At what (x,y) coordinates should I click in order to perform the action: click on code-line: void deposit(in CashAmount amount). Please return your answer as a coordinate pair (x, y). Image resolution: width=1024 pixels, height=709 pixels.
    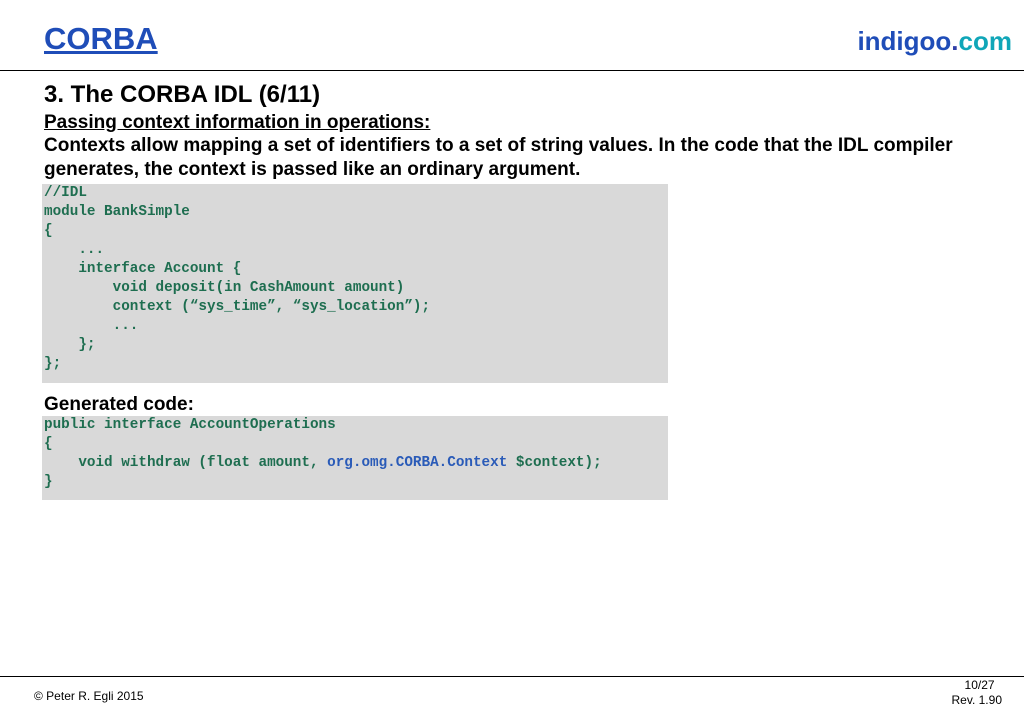
    Looking at the image, I should click on (224, 288).